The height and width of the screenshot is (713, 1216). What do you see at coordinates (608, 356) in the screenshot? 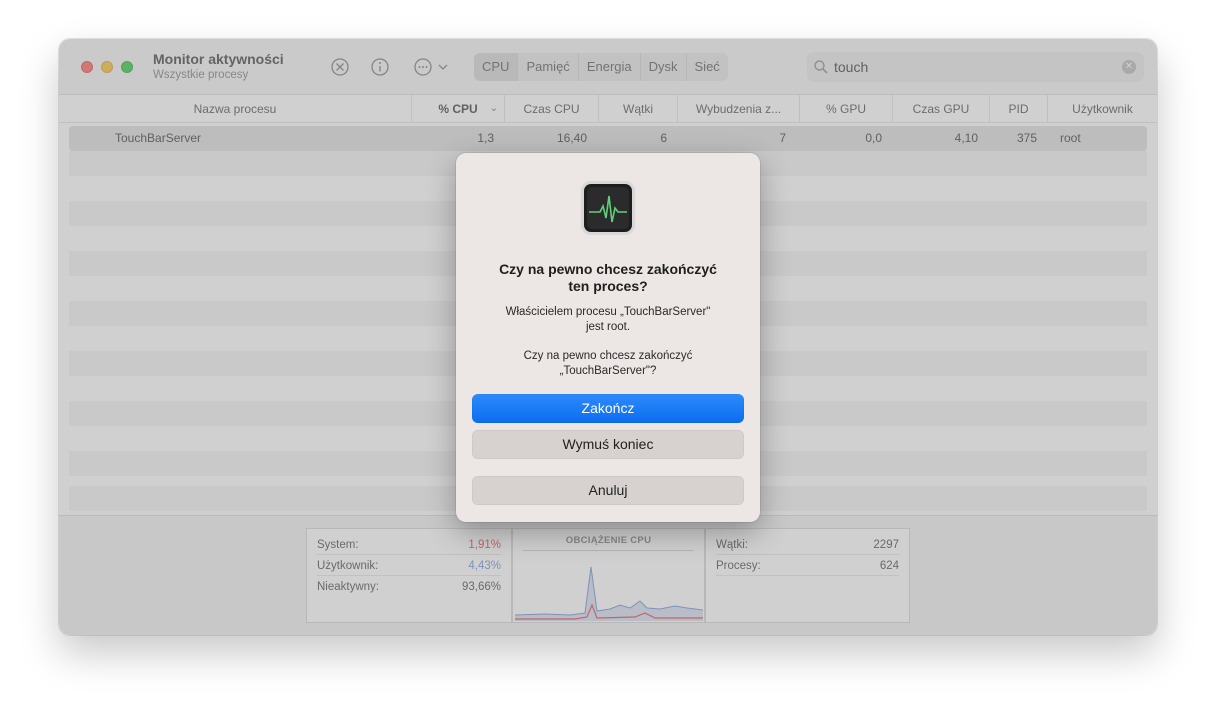
I see `confirm-message-line-1: Czy na pewno chcesz zakończyć` at bounding box center [608, 356].